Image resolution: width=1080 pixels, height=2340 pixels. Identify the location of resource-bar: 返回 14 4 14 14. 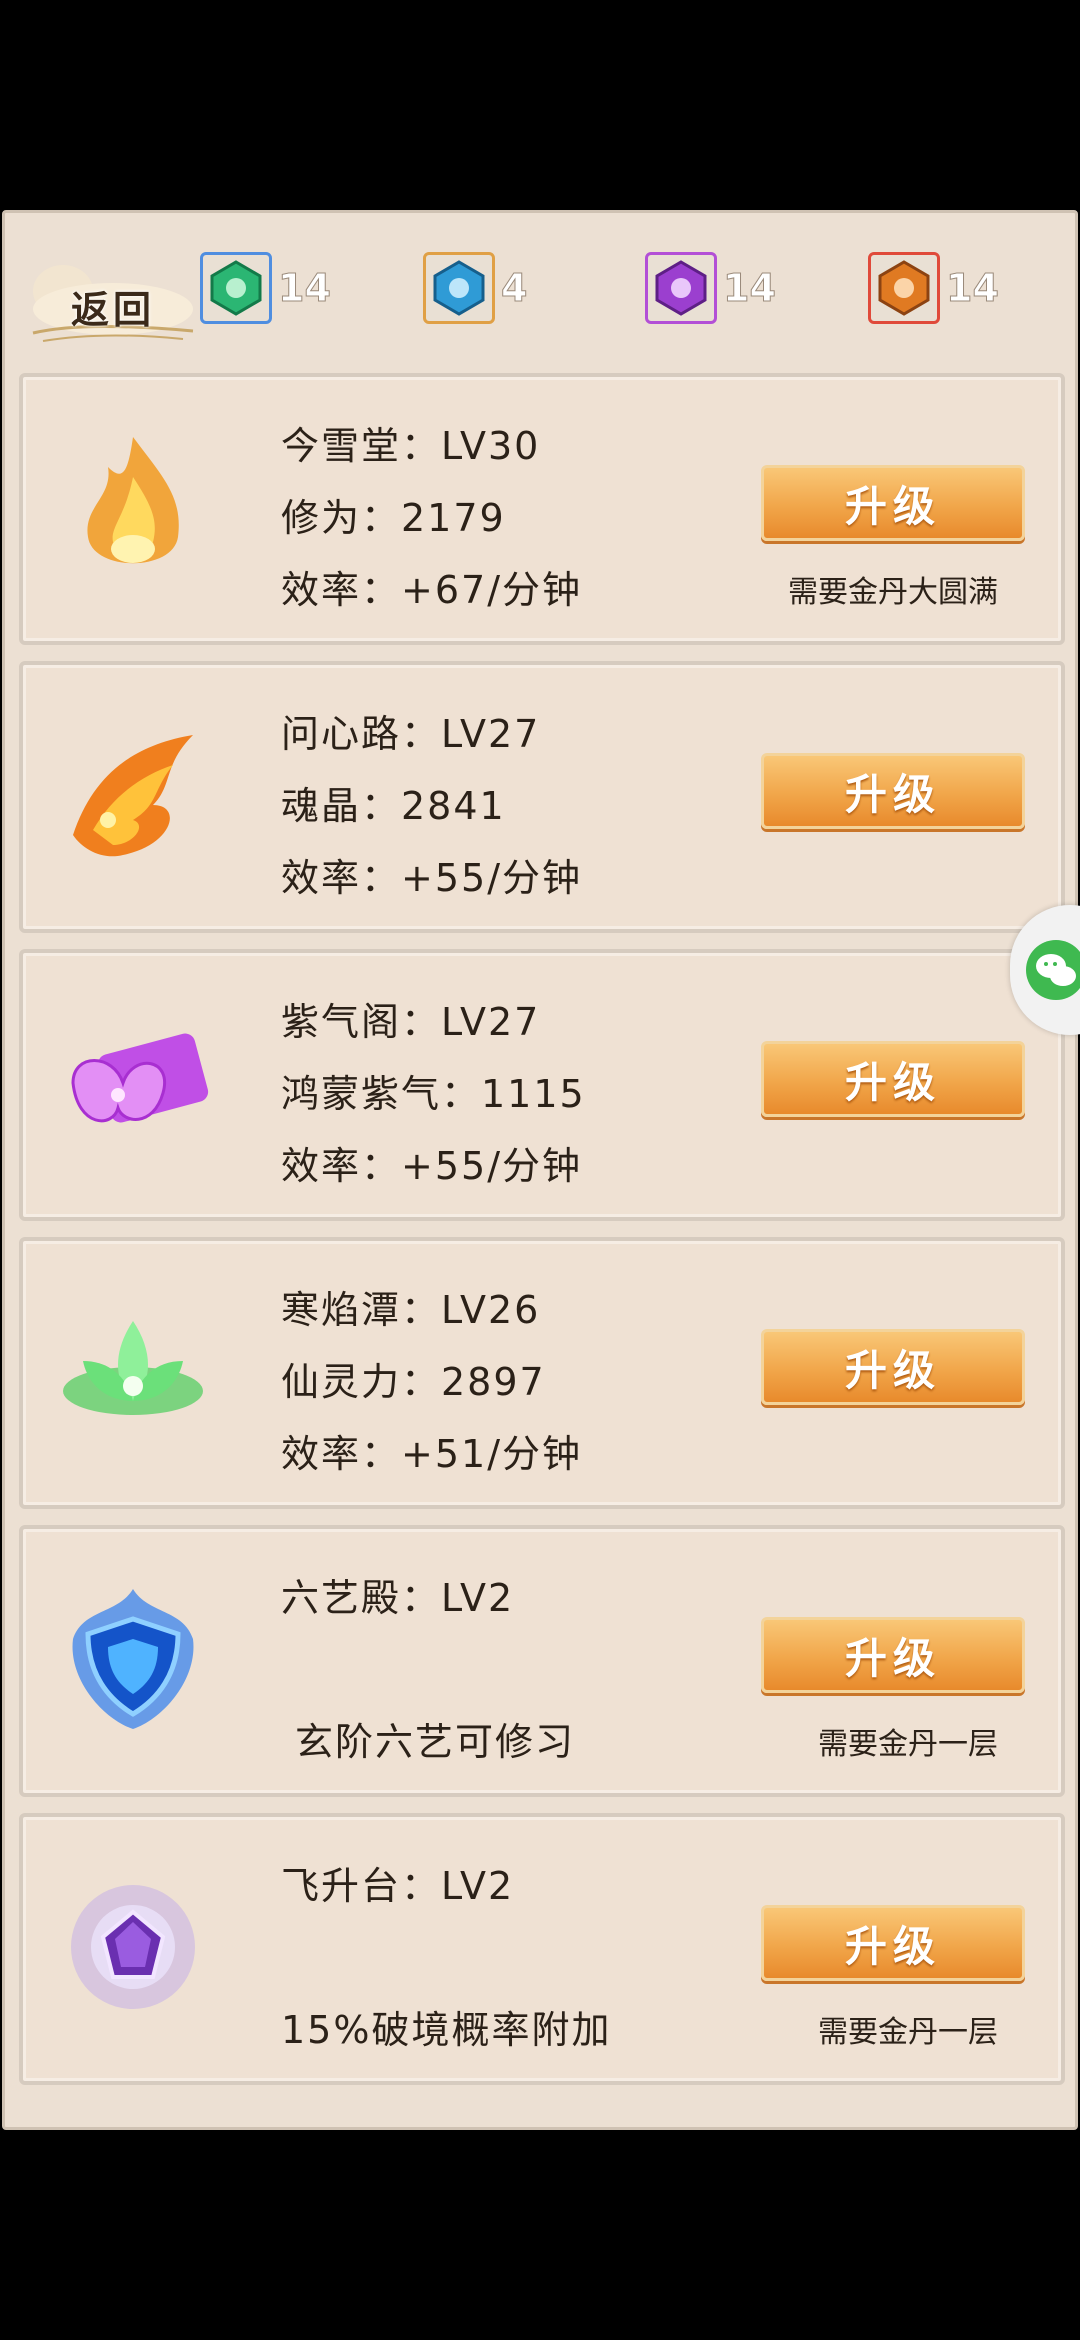
(540, 288).